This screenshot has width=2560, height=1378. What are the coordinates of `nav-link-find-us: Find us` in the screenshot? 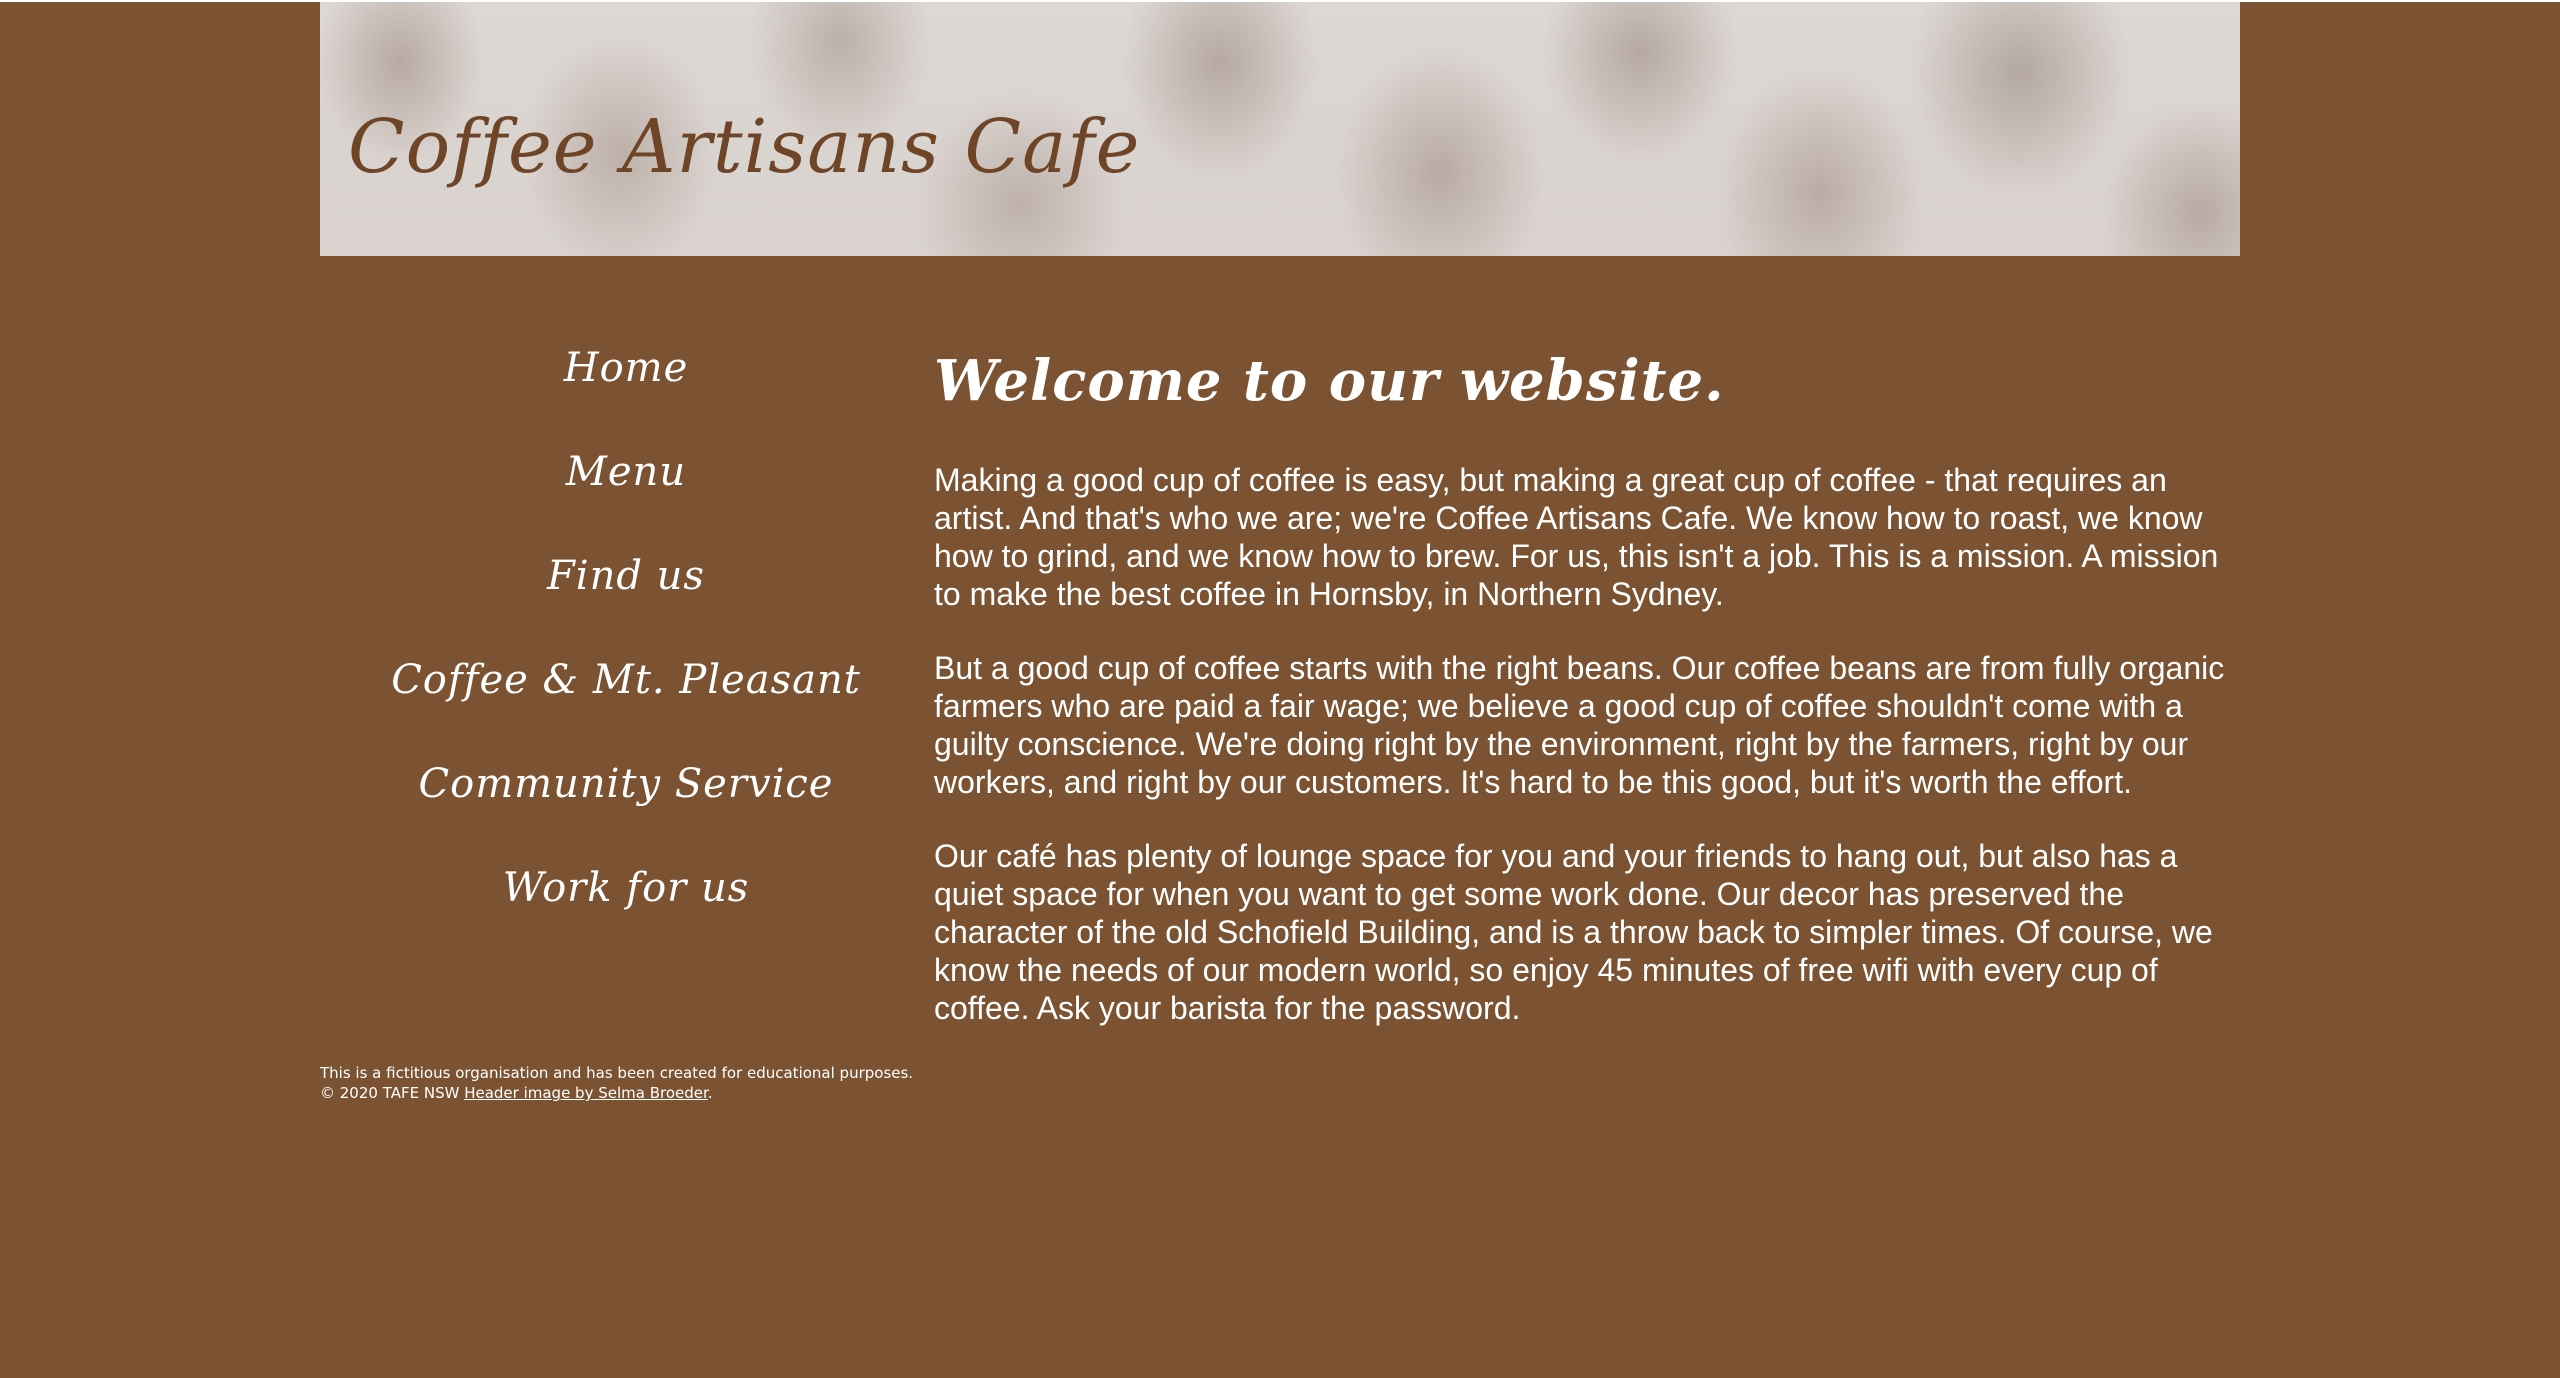 It's located at (626, 576).